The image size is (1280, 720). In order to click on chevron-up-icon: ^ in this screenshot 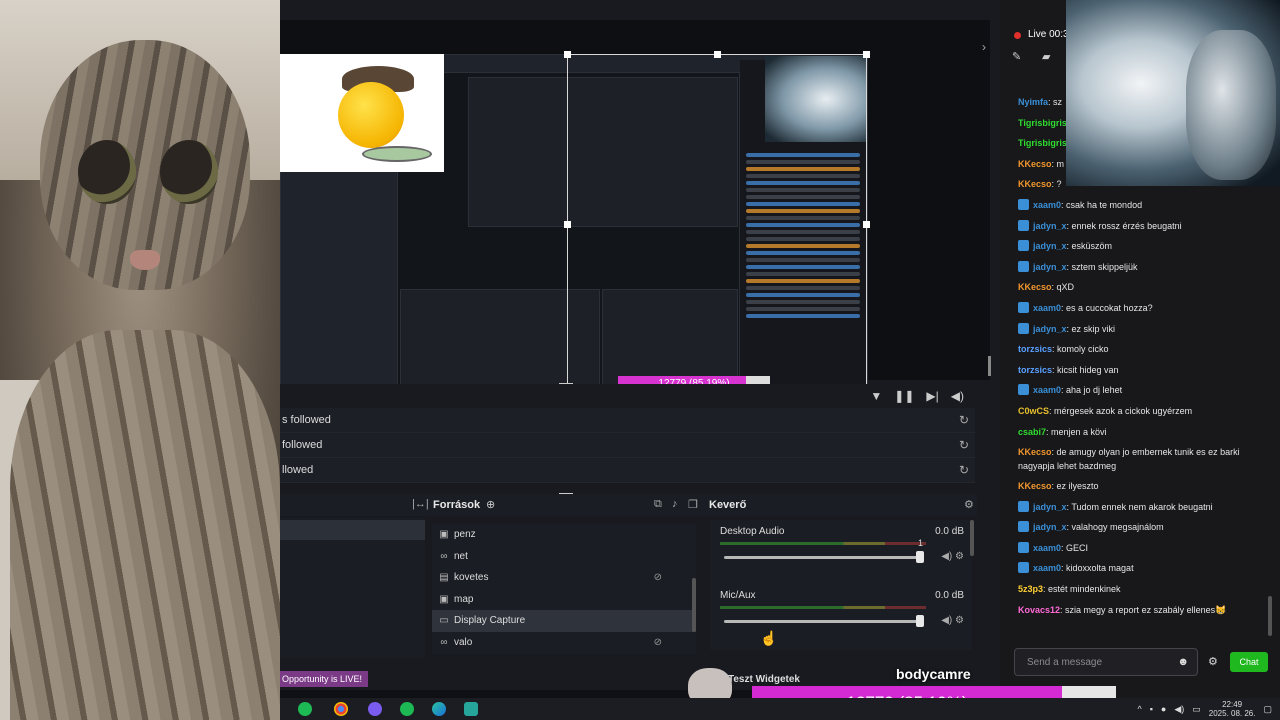, I will do `click(1139, 709)`.